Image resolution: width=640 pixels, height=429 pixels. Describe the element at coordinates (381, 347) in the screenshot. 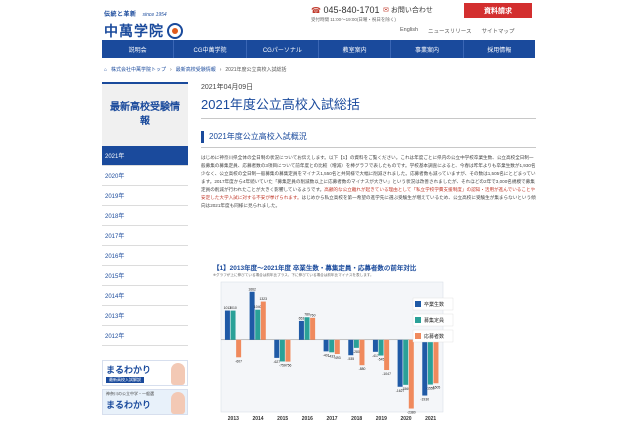

I see `bar-募集定員-2019` at that location.